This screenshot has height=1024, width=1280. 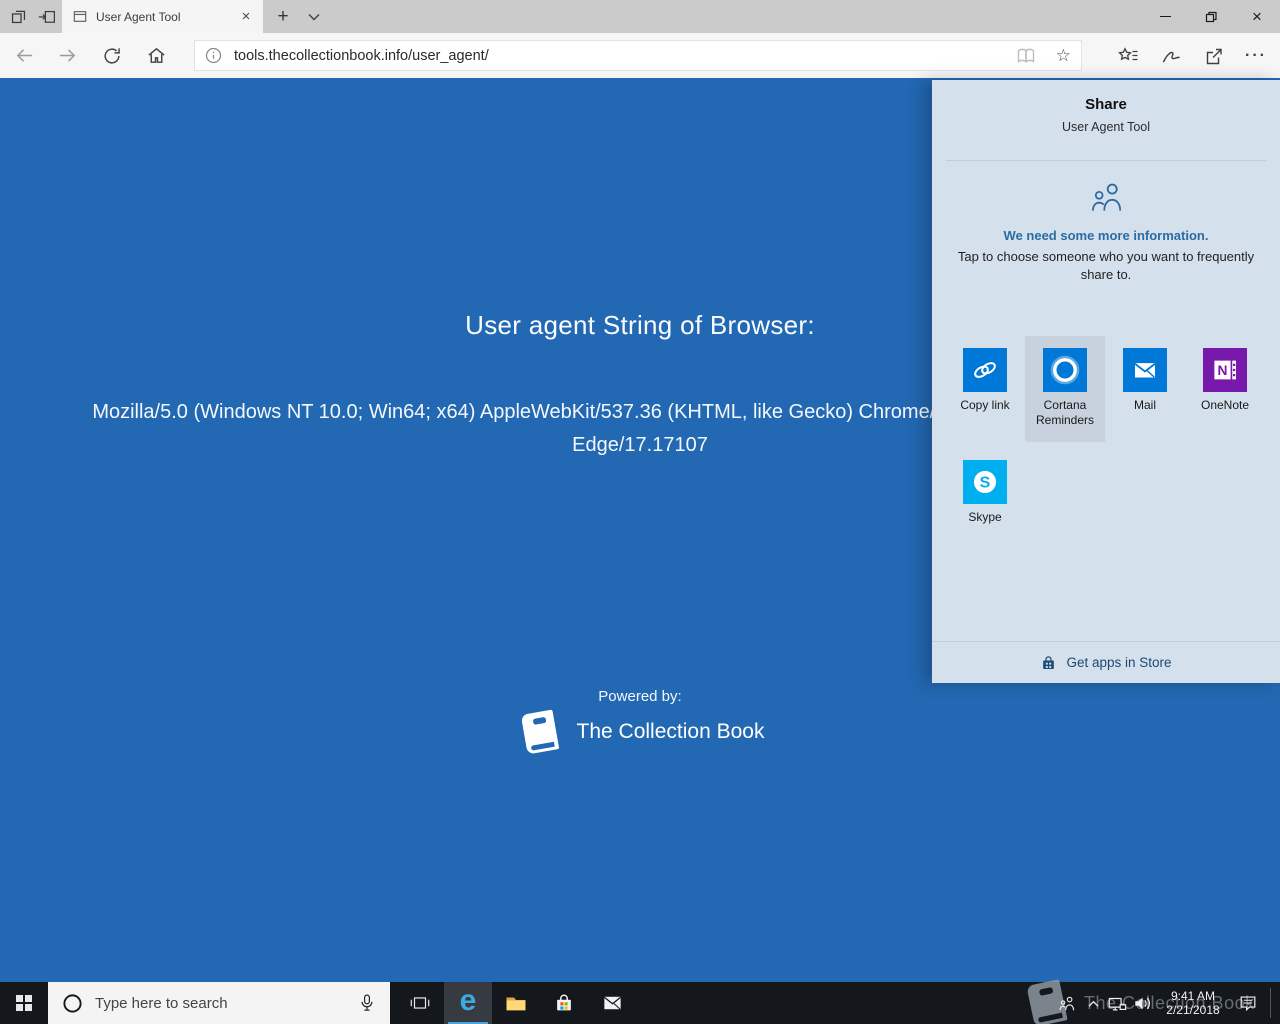 What do you see at coordinates (1127, 53) in the screenshot?
I see `favorites-list-icon` at bounding box center [1127, 53].